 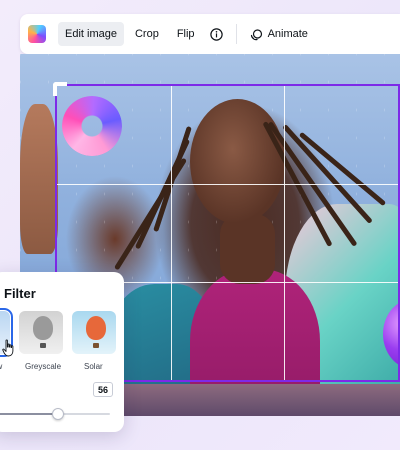 I want to click on flip-button: Flip, so click(x=186, y=34).